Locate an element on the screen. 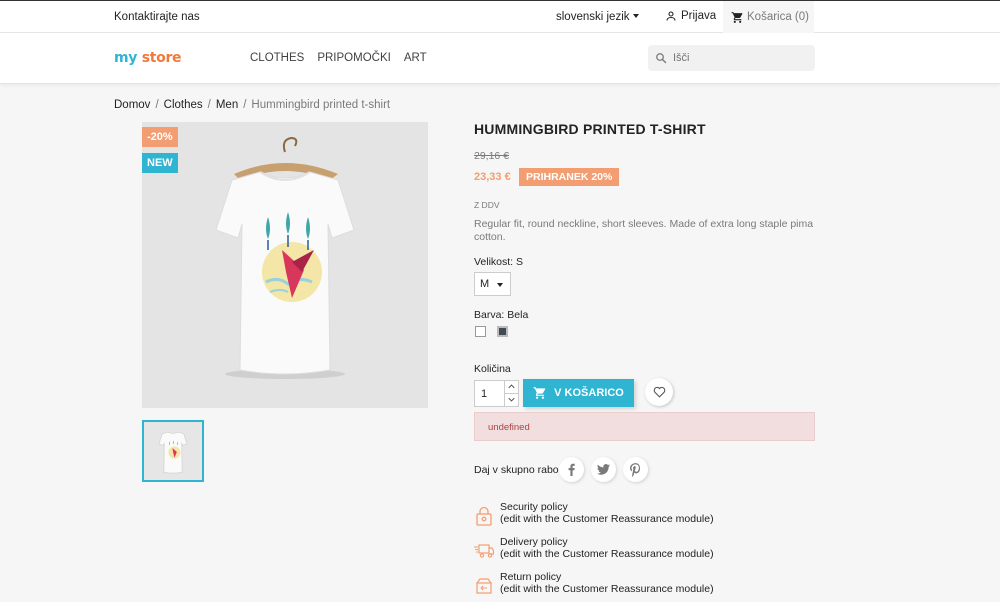 This screenshot has width=1000, height=602. quantity-decrement-button is located at coordinates (511, 399).